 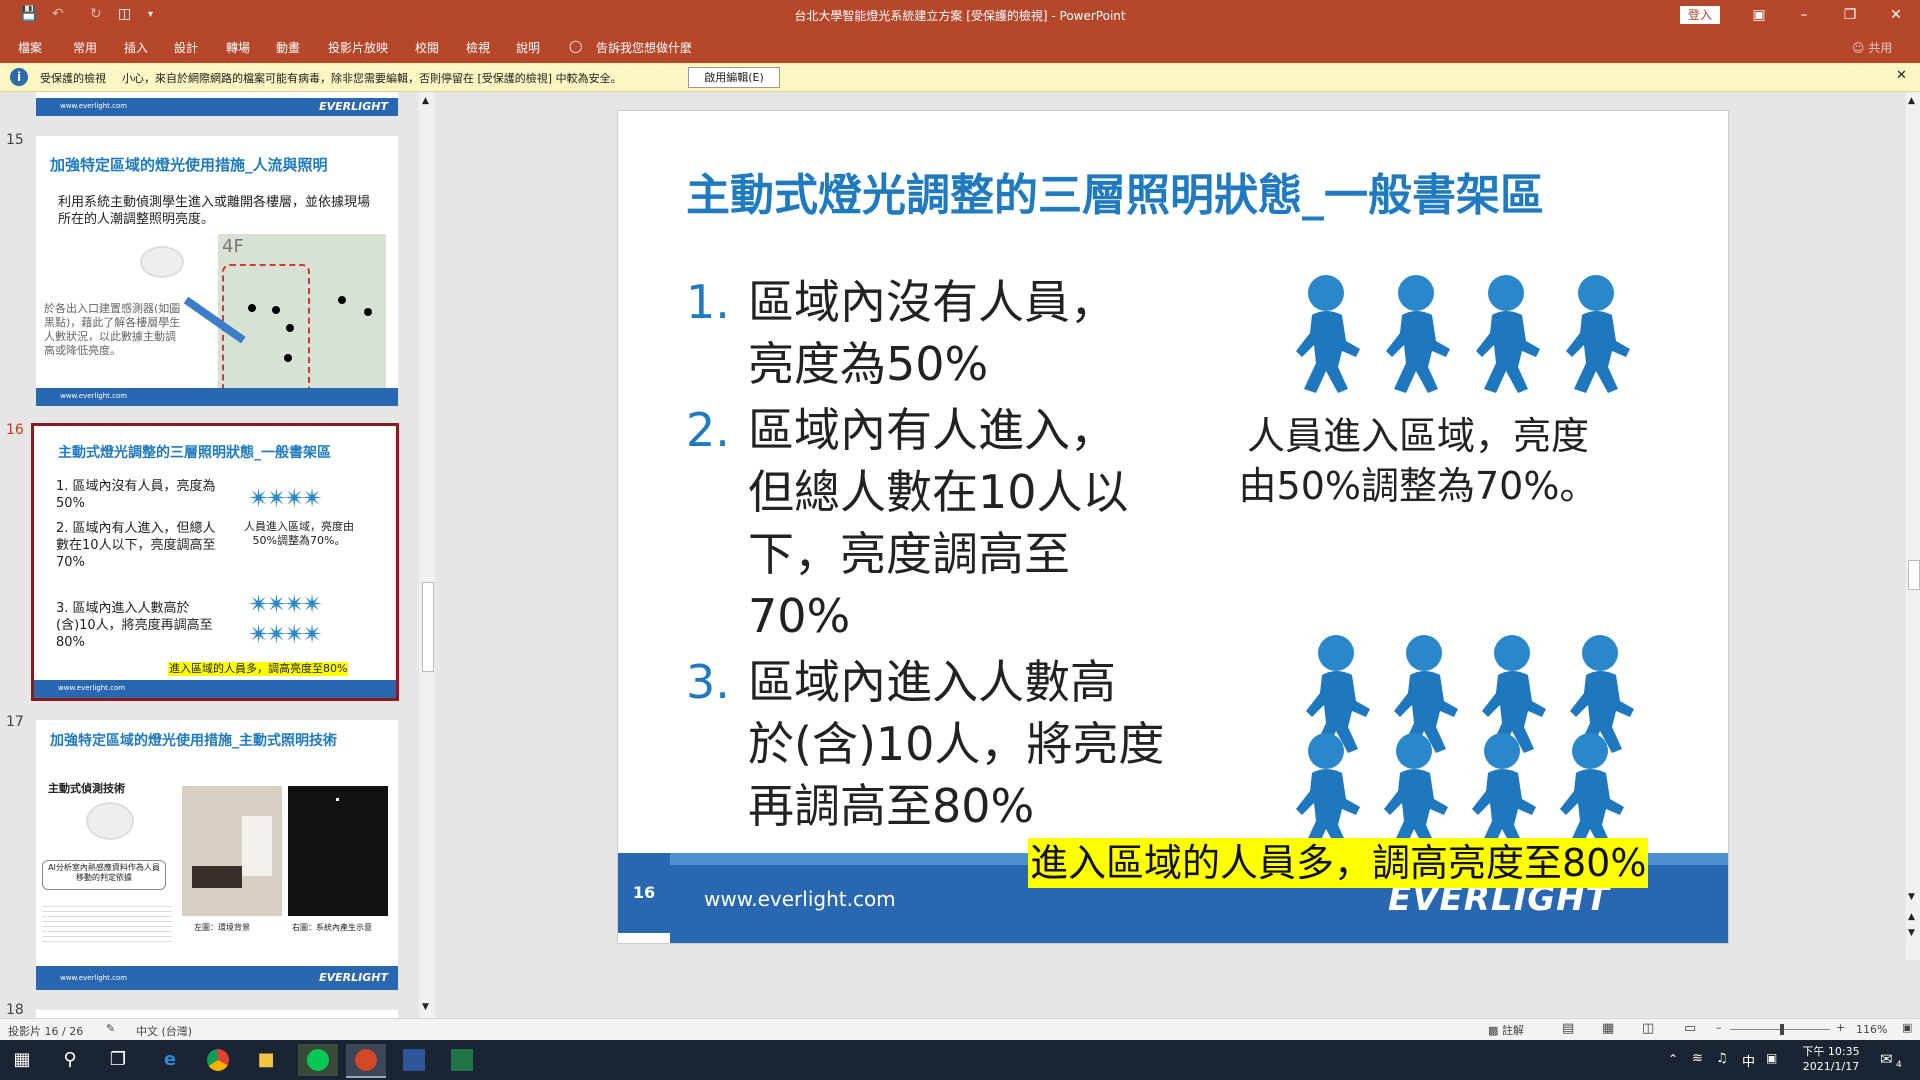 What do you see at coordinates (1748, 1060) in the screenshot?
I see `ime-indicator: 中` at bounding box center [1748, 1060].